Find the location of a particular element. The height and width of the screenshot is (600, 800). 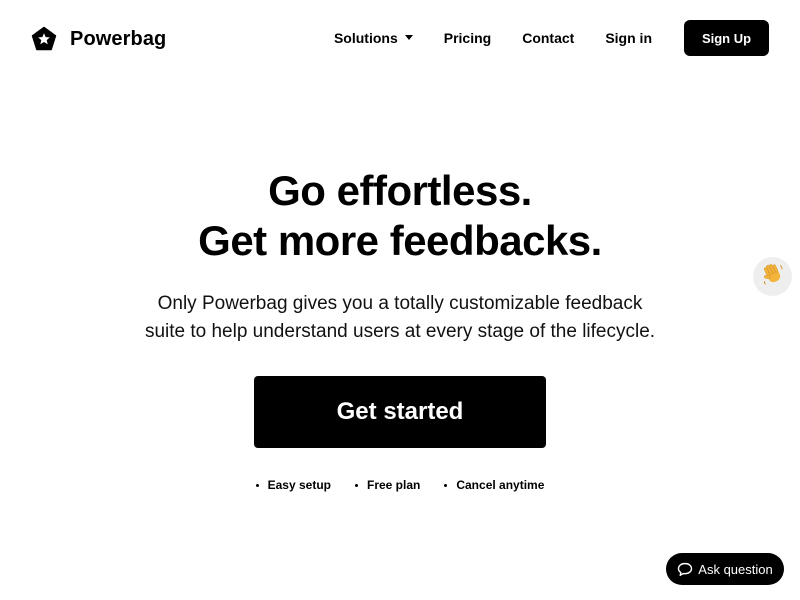

feature-item: Free plan is located at coordinates (387, 485).